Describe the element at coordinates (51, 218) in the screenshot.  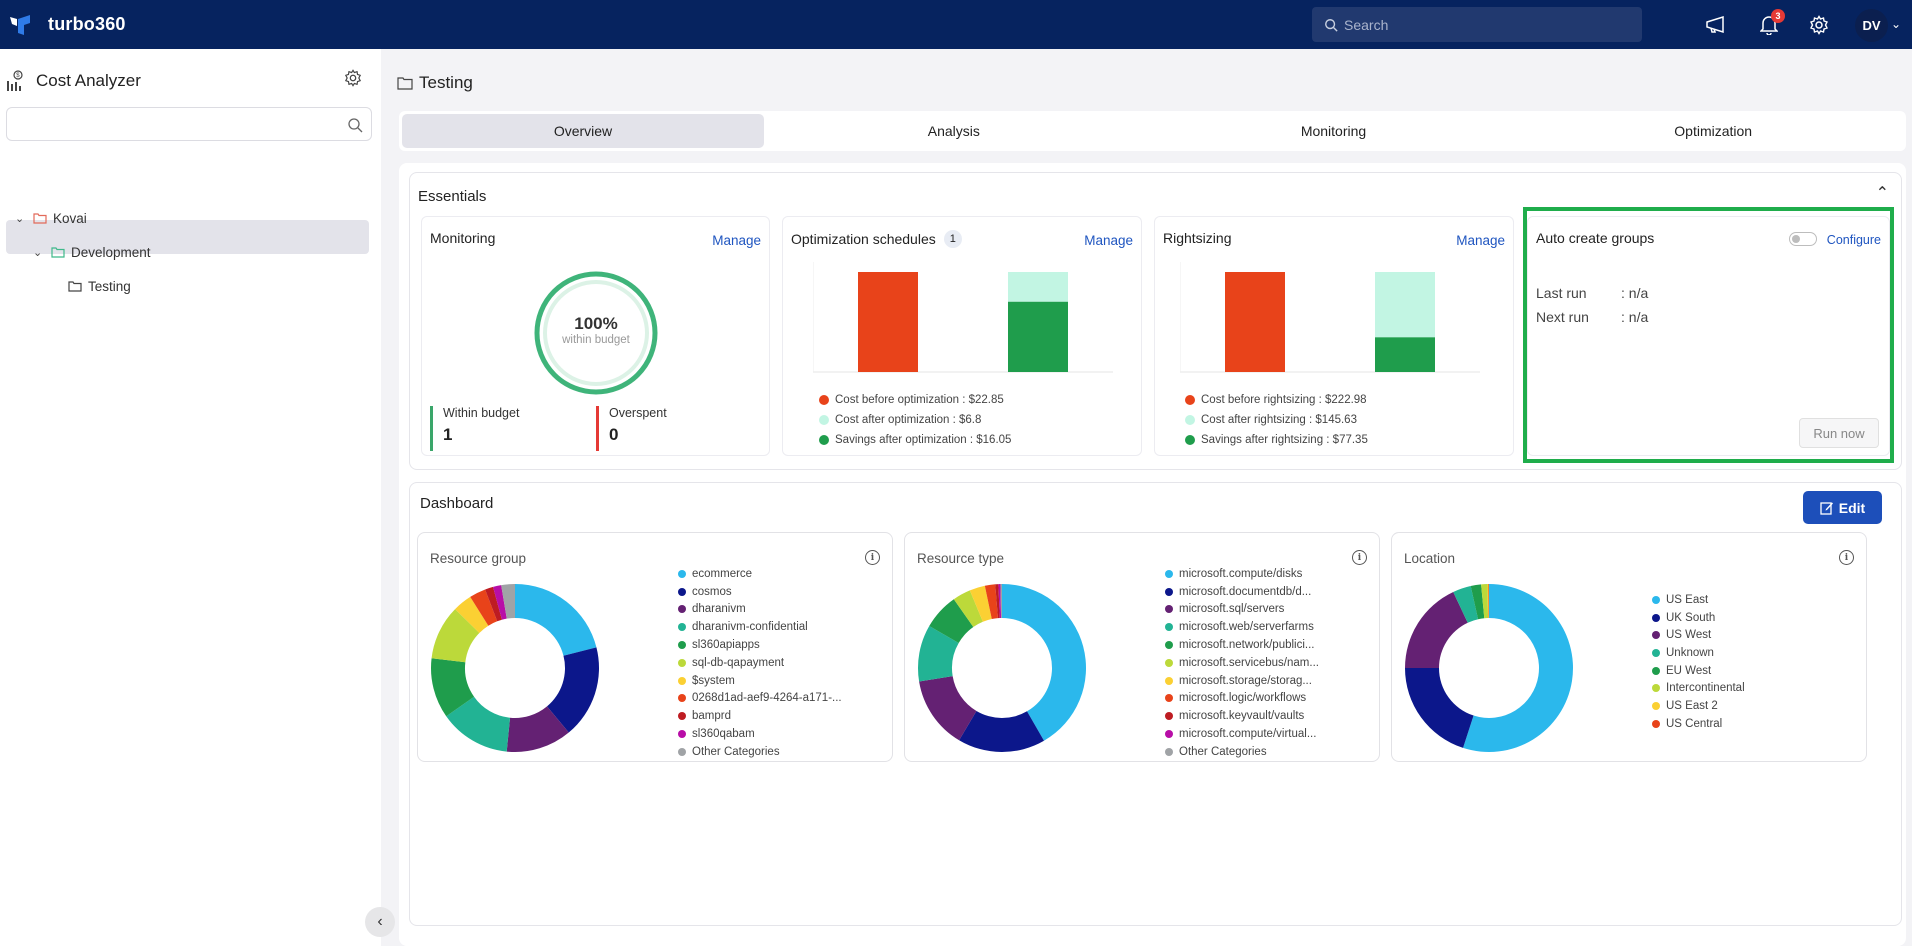
I see `tree-item-kovai: ⌄ Kovai` at that location.